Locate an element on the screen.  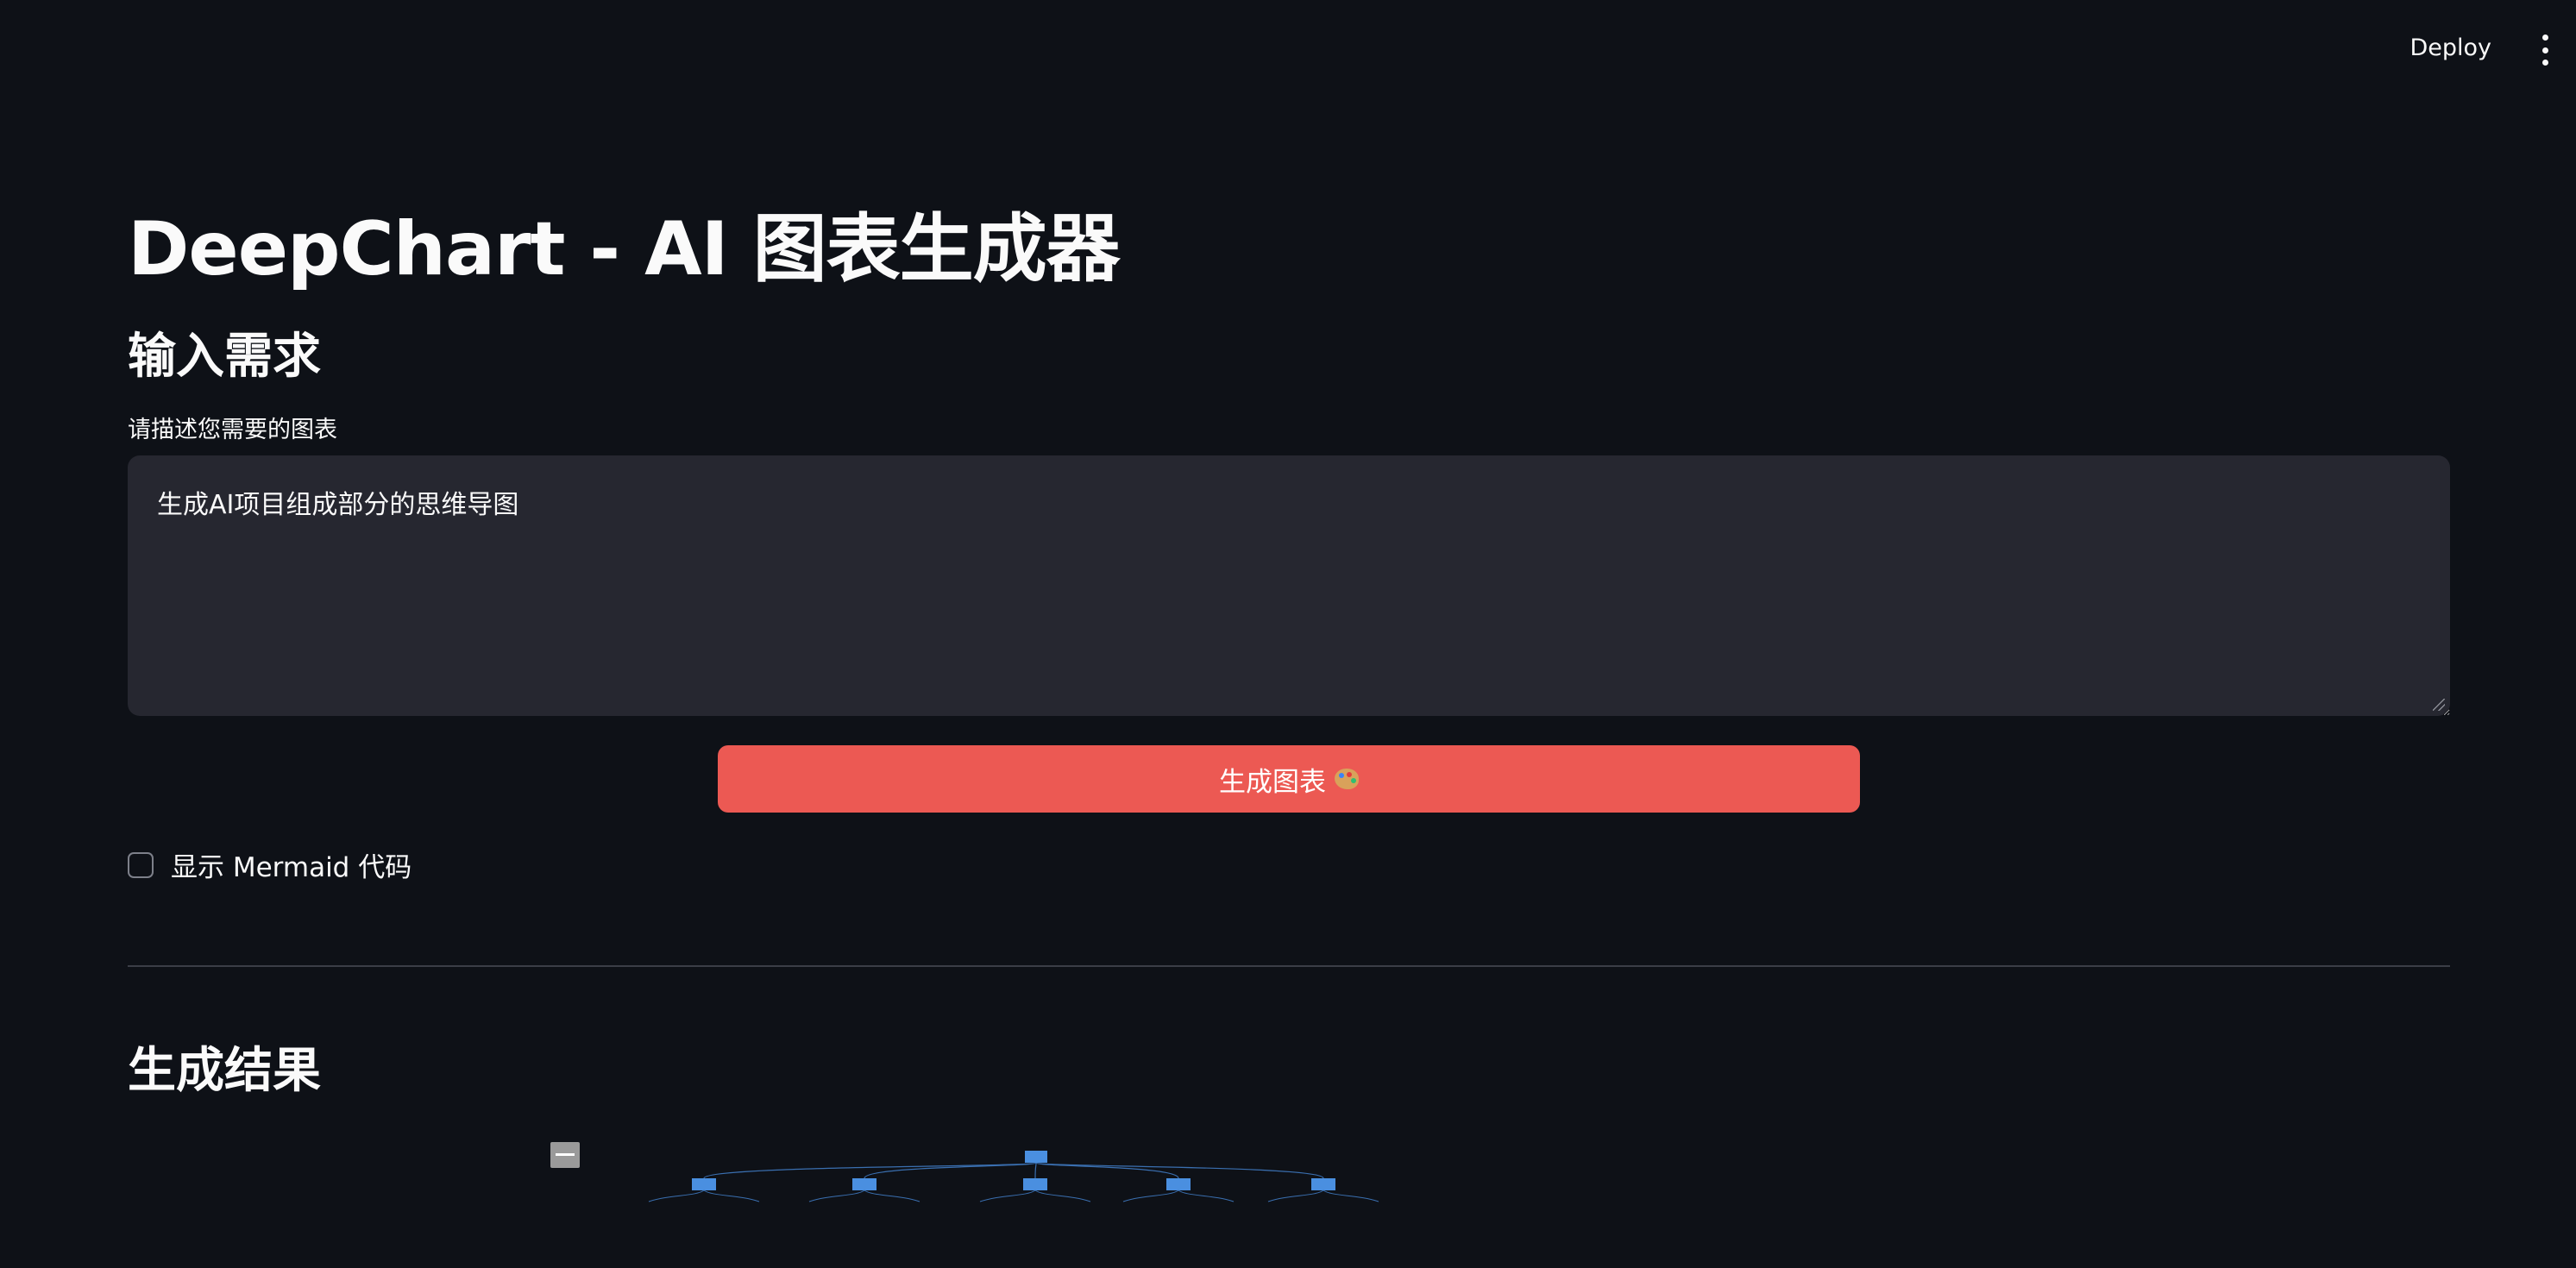
input-section-header: 输入需求 is located at coordinates (224, 357).